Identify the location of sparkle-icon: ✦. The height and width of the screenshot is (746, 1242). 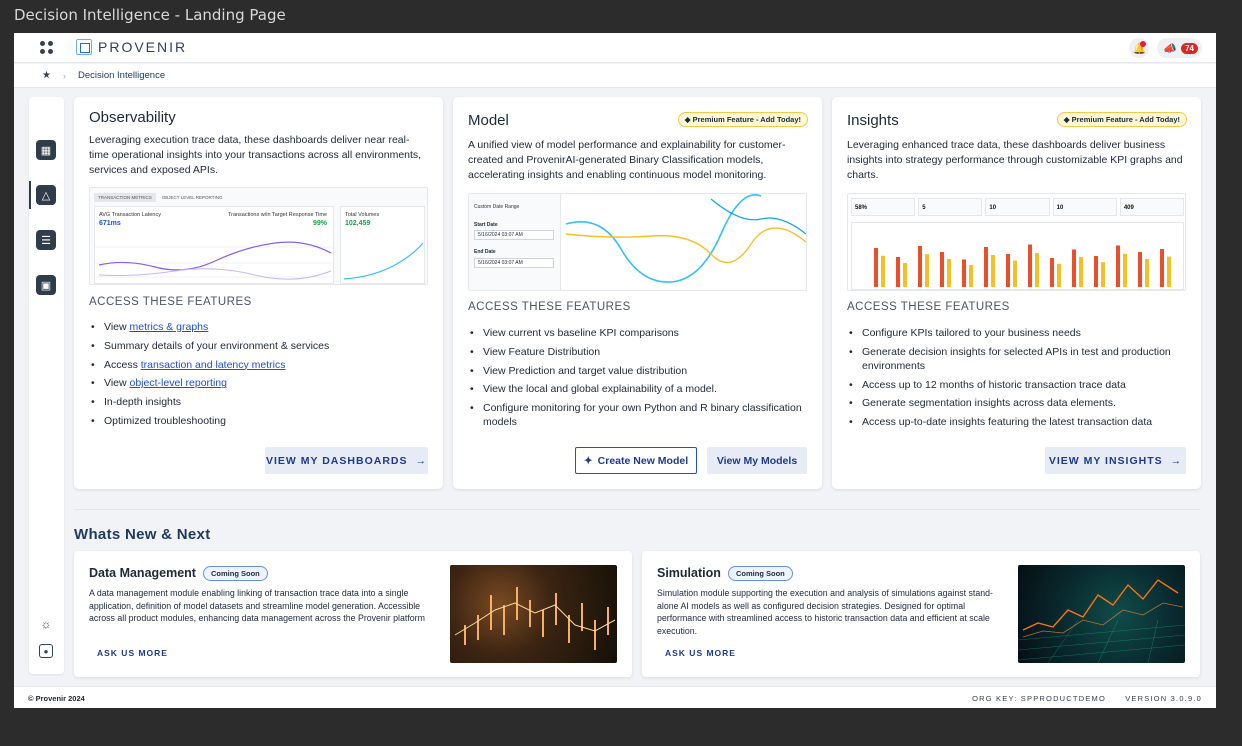
(588, 460).